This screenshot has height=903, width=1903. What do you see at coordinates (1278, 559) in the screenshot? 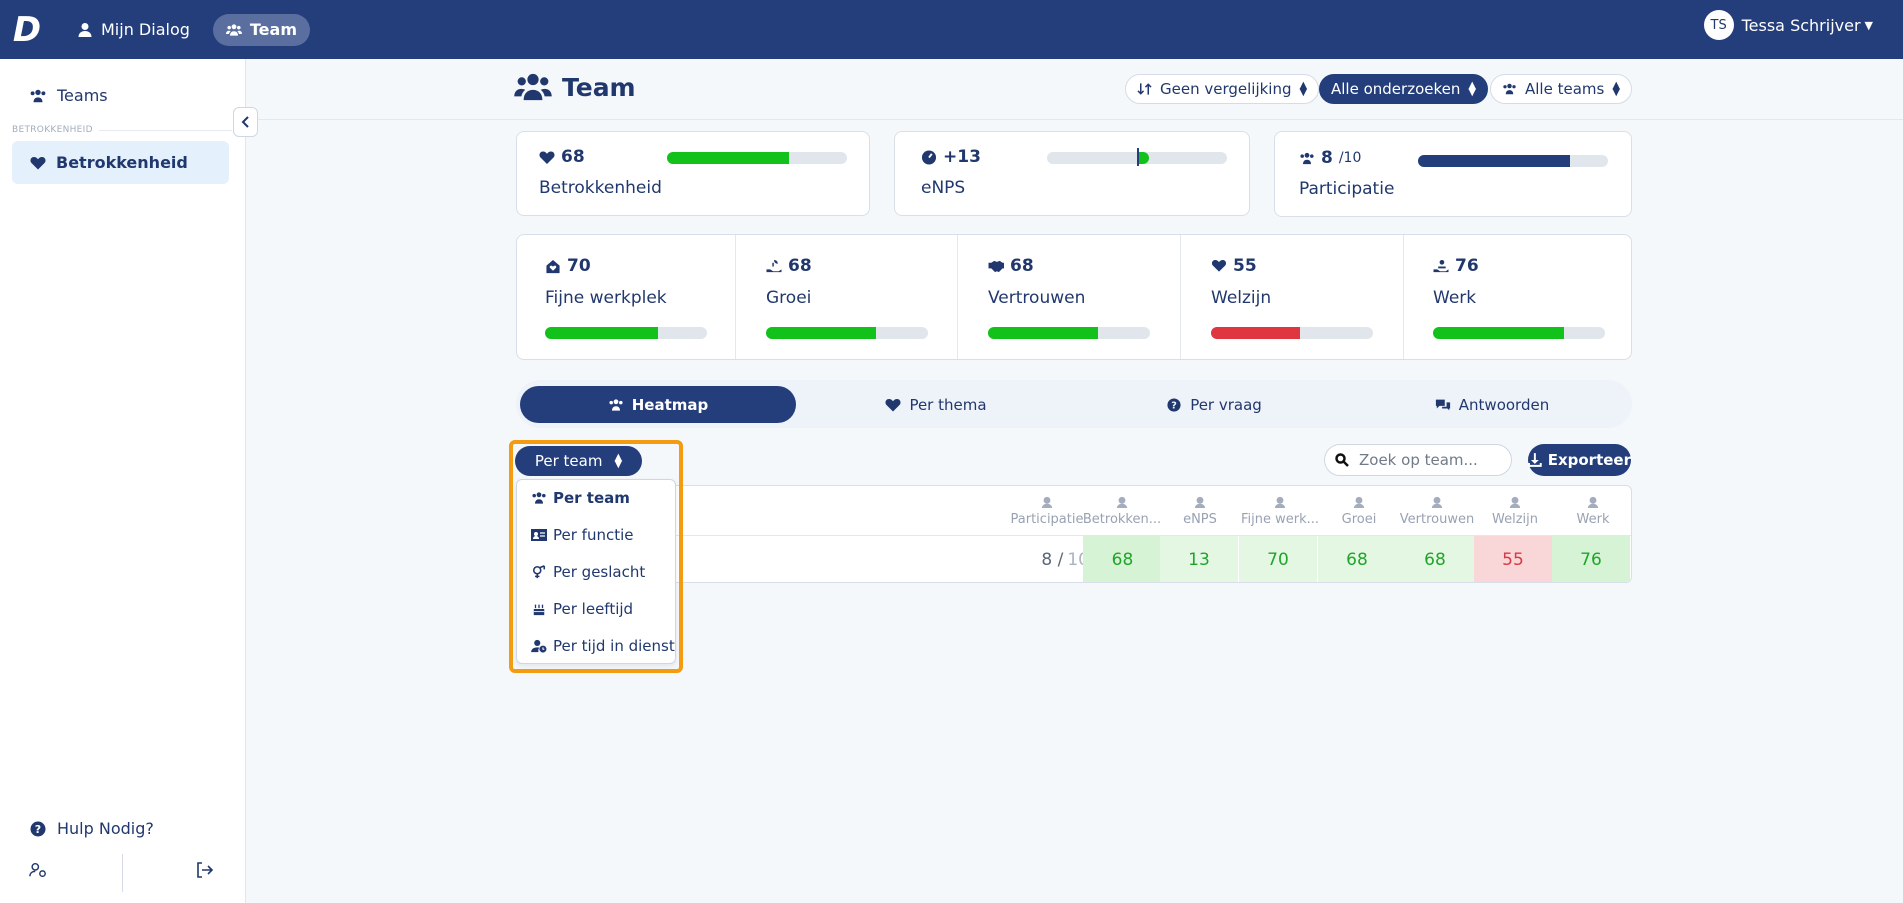
I see `heatmap-cell: 70` at bounding box center [1278, 559].